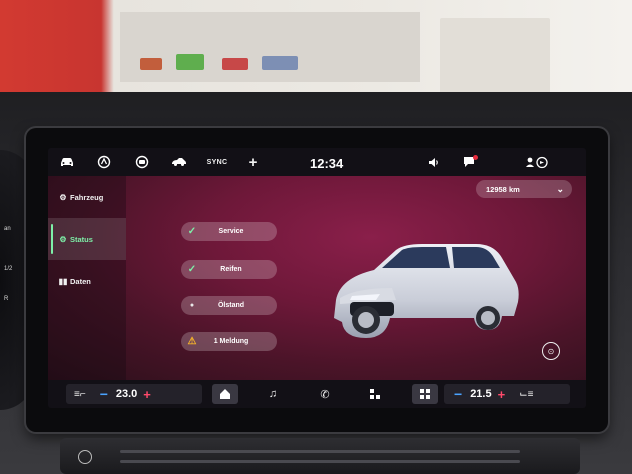  What do you see at coordinates (179, 162) in the screenshot?
I see `car-side-icon` at bounding box center [179, 162].